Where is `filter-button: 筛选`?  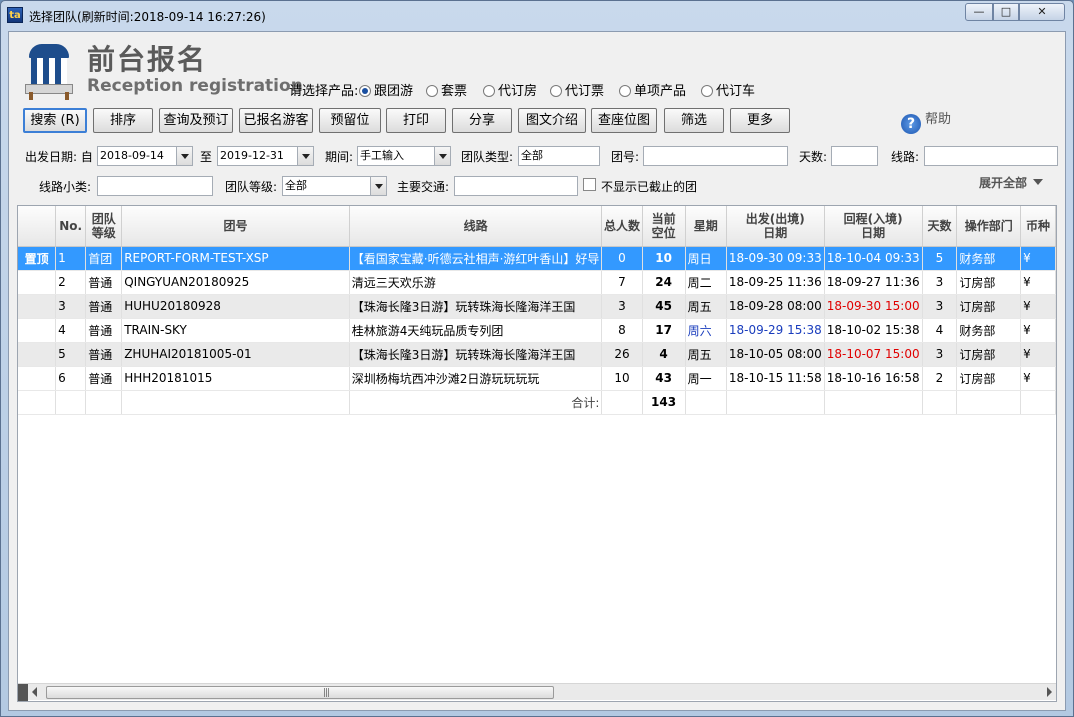 filter-button: 筛选 is located at coordinates (694, 120).